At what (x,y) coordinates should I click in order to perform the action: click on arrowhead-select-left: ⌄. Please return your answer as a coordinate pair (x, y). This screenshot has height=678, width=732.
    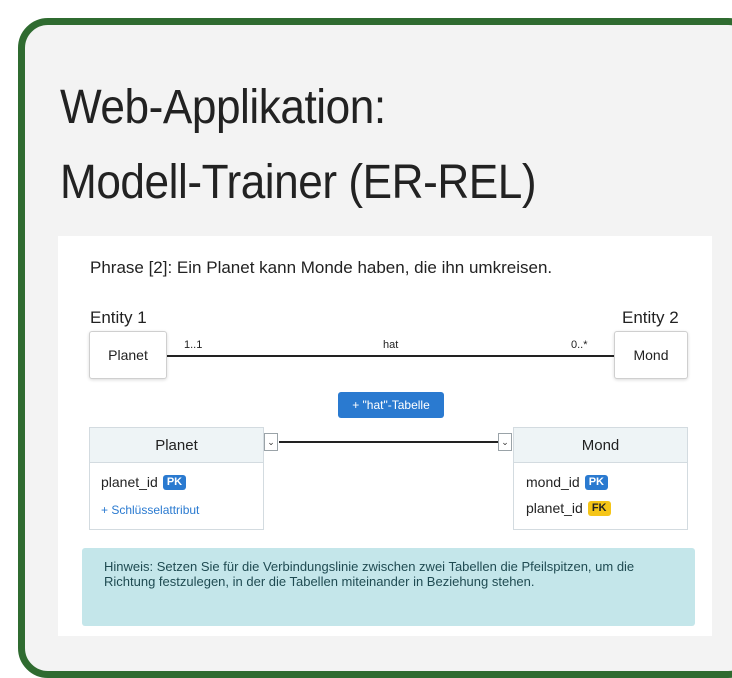
    Looking at the image, I should click on (271, 442).